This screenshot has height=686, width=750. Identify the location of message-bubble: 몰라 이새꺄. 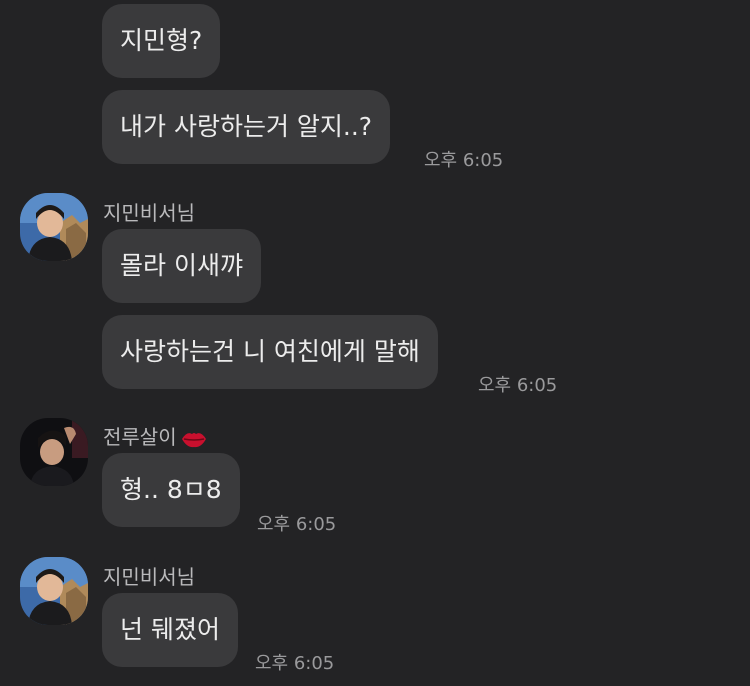
(181, 266).